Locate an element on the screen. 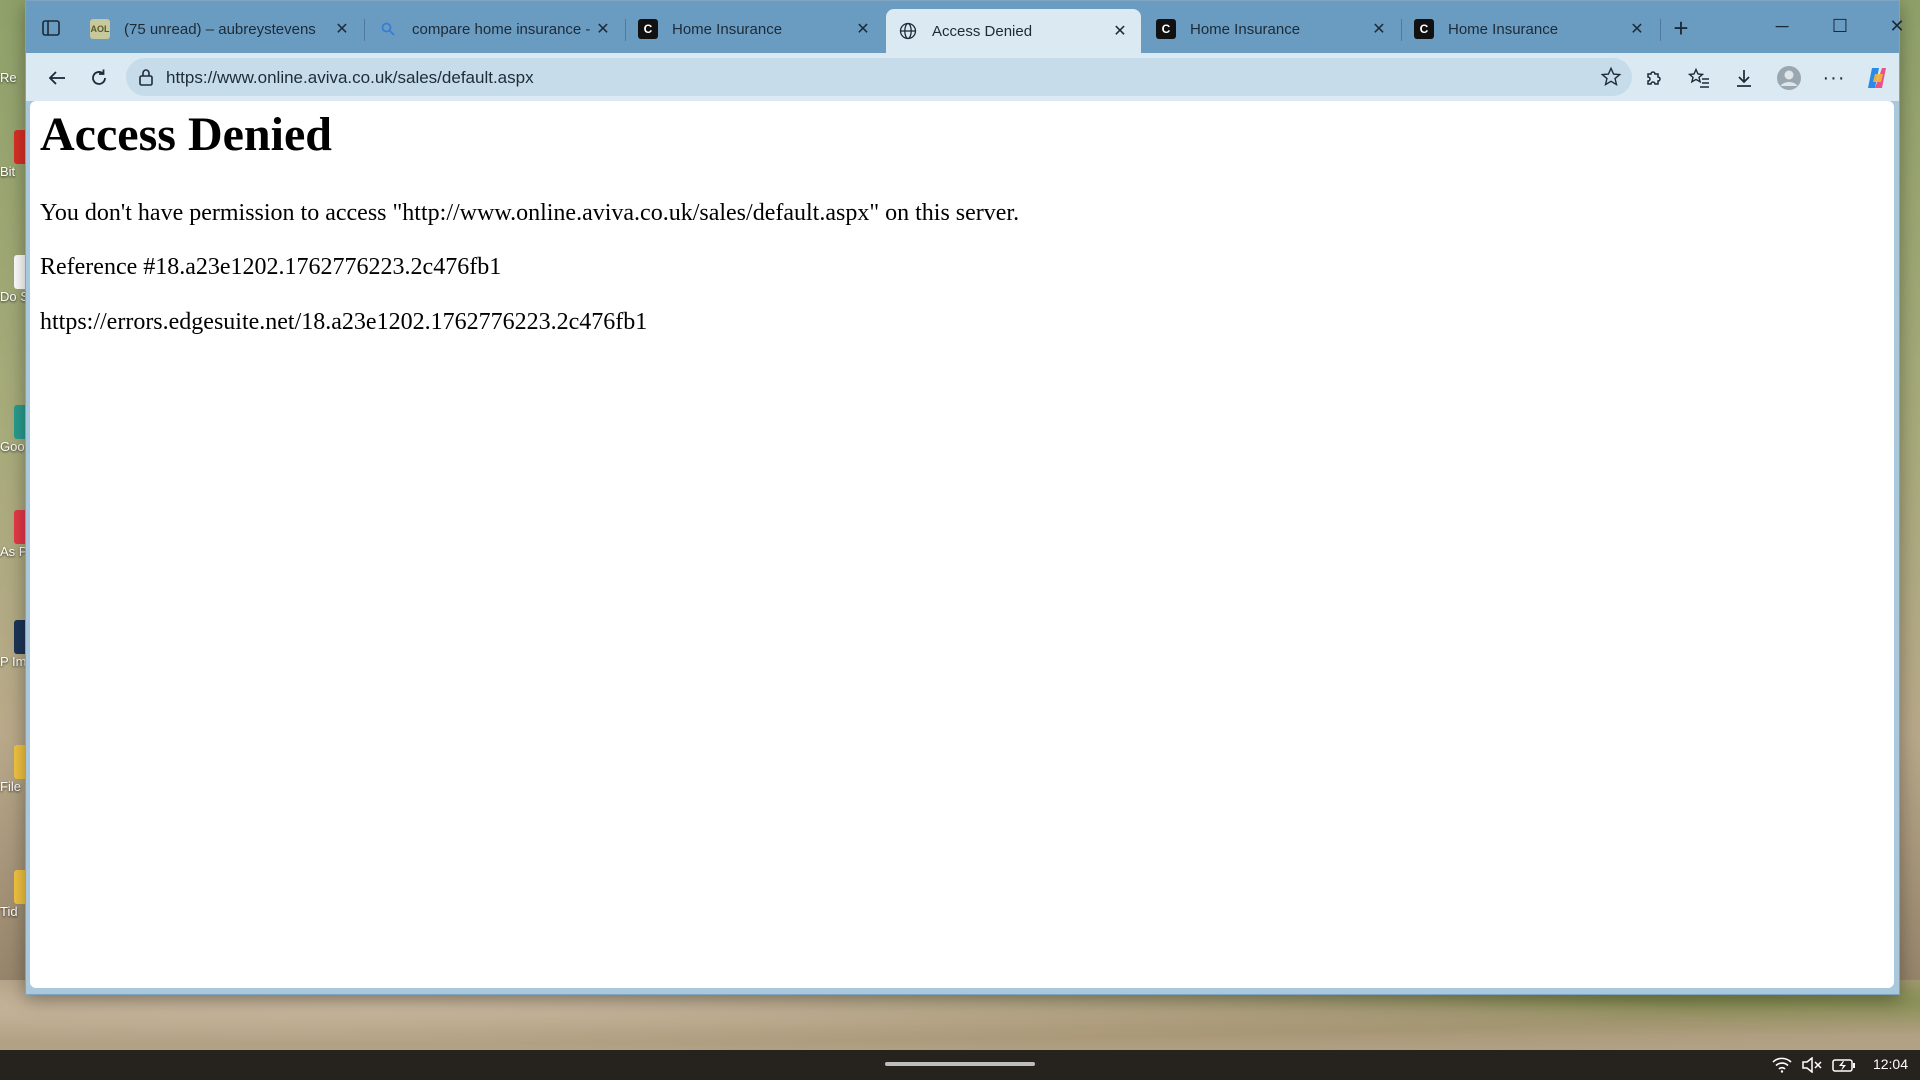 The height and width of the screenshot is (1080, 1920). desktop-icon-label: P Ima is located at coordinates (13, 661).